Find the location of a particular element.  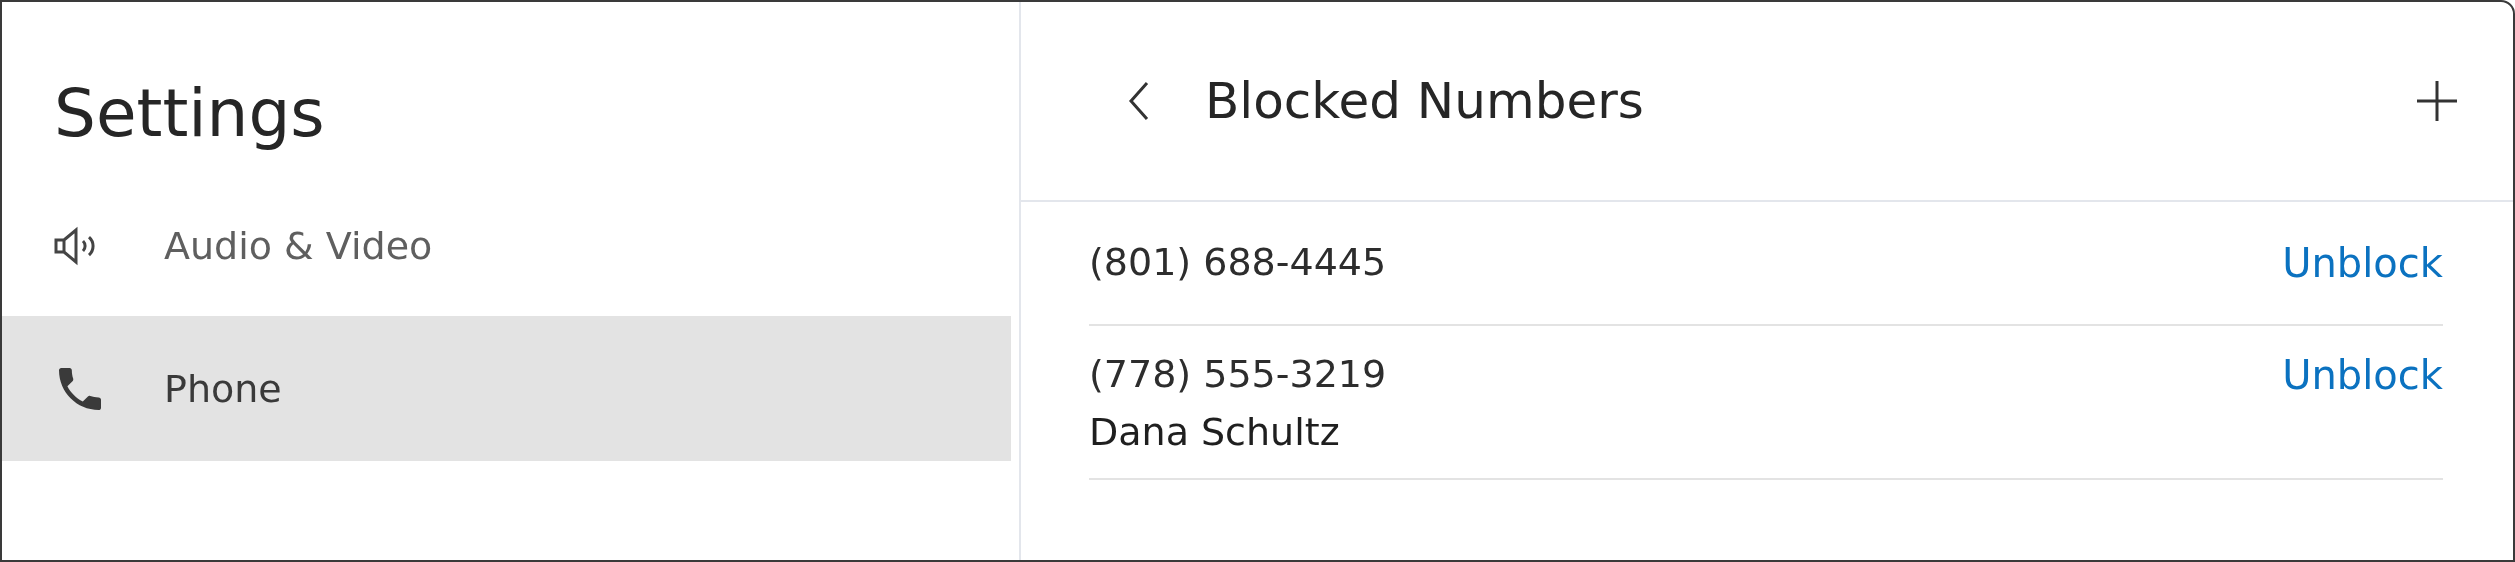

add-button is located at coordinates (2437, 101).